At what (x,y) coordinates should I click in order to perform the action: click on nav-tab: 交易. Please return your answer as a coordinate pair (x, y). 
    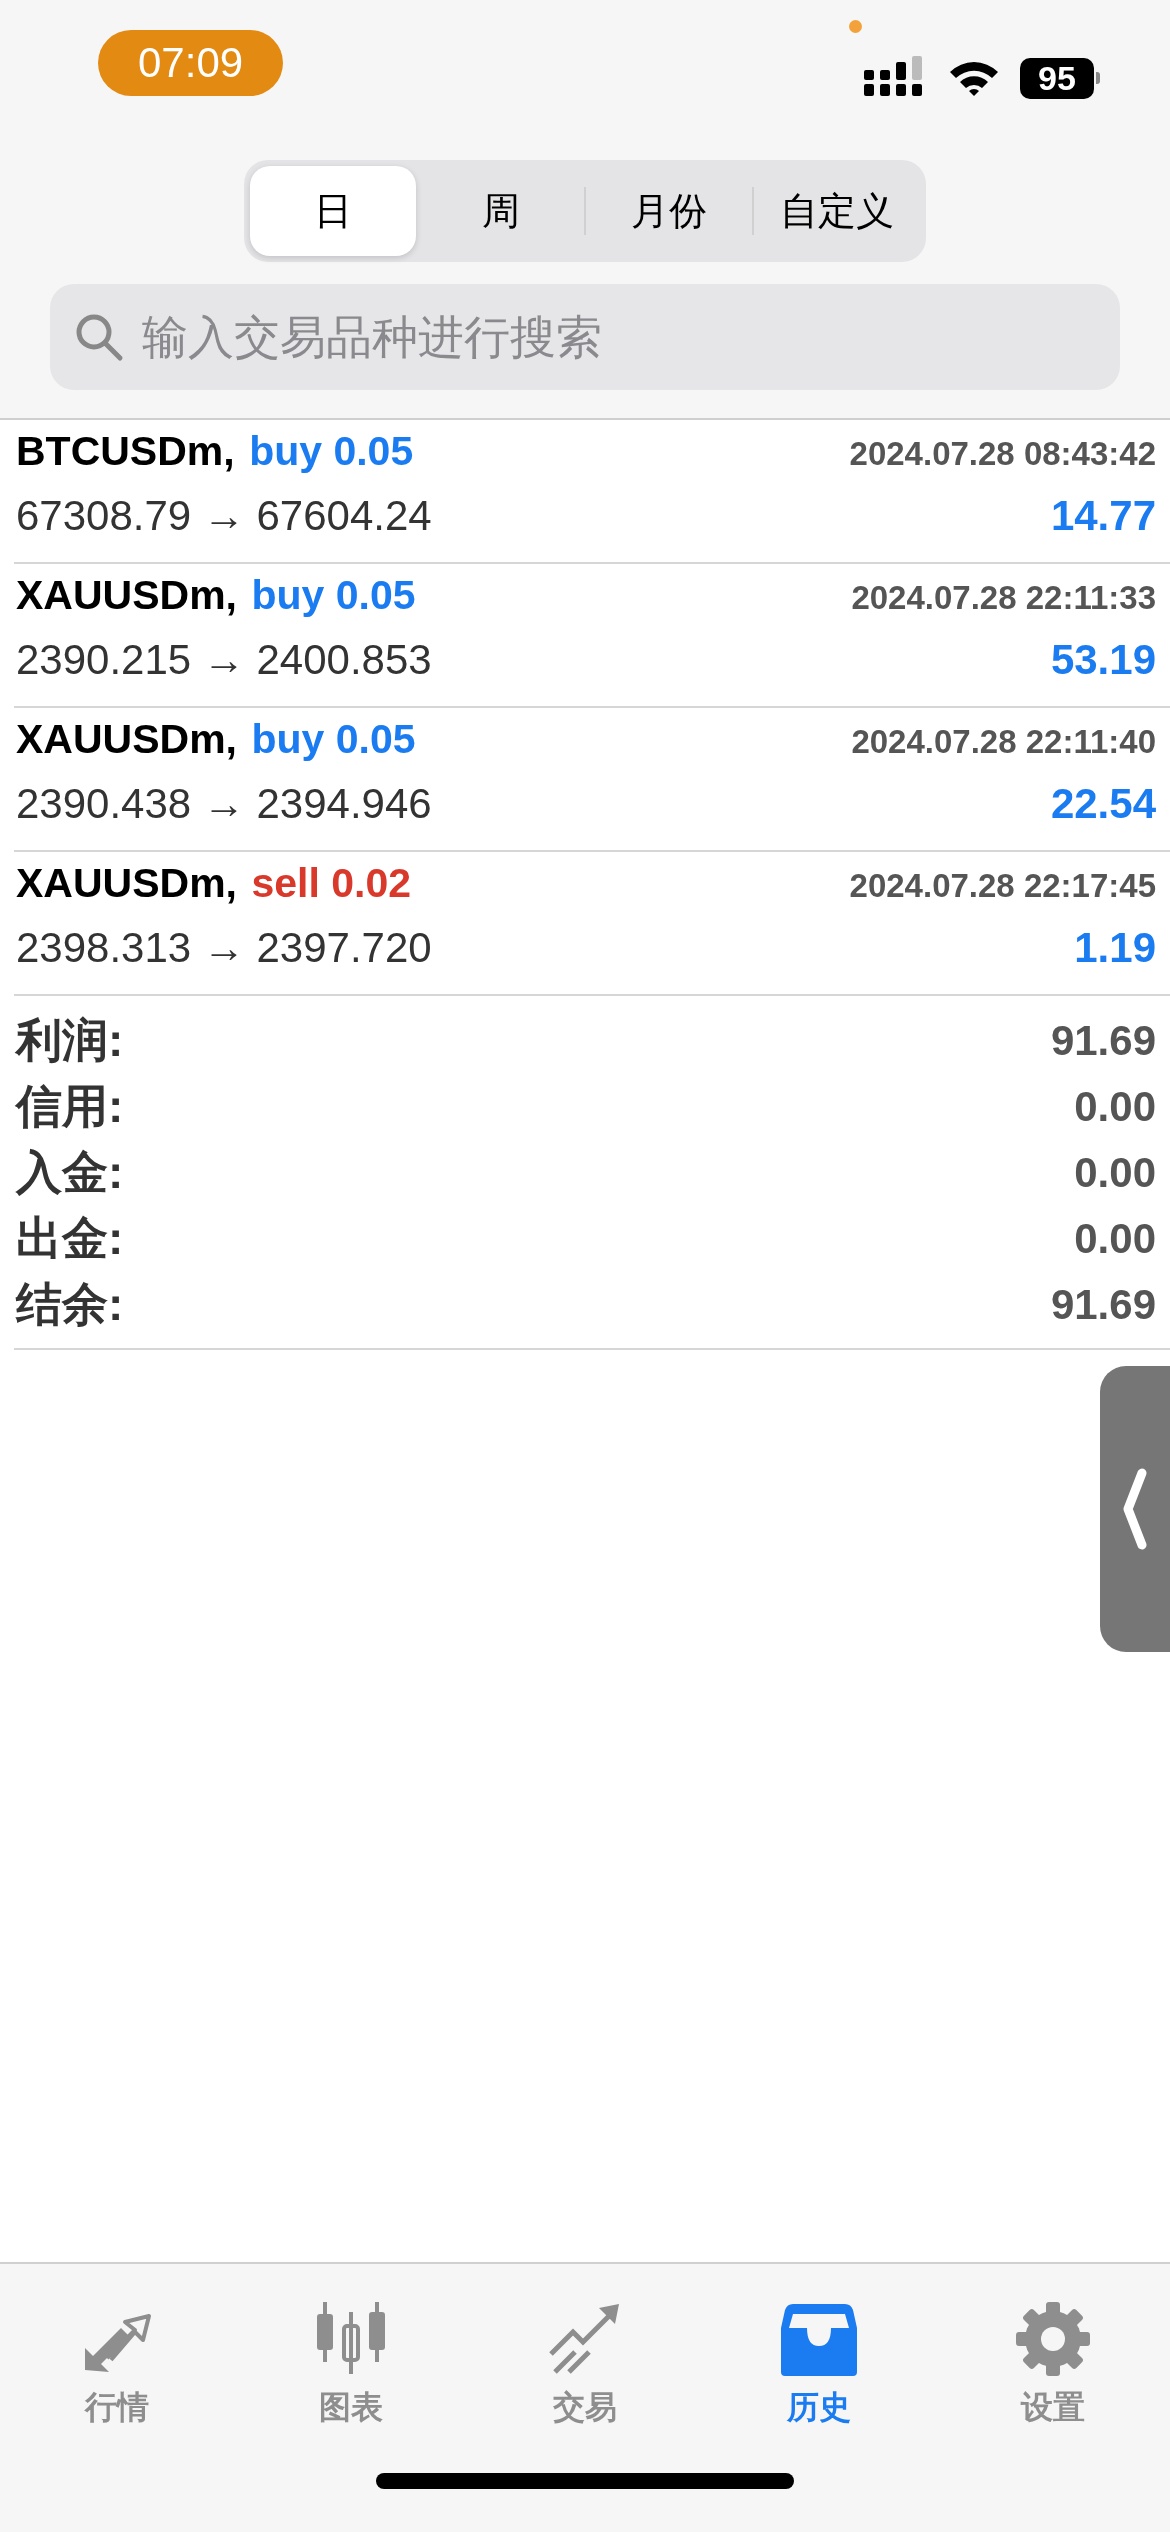
    Looking at the image, I should click on (585, 2355).